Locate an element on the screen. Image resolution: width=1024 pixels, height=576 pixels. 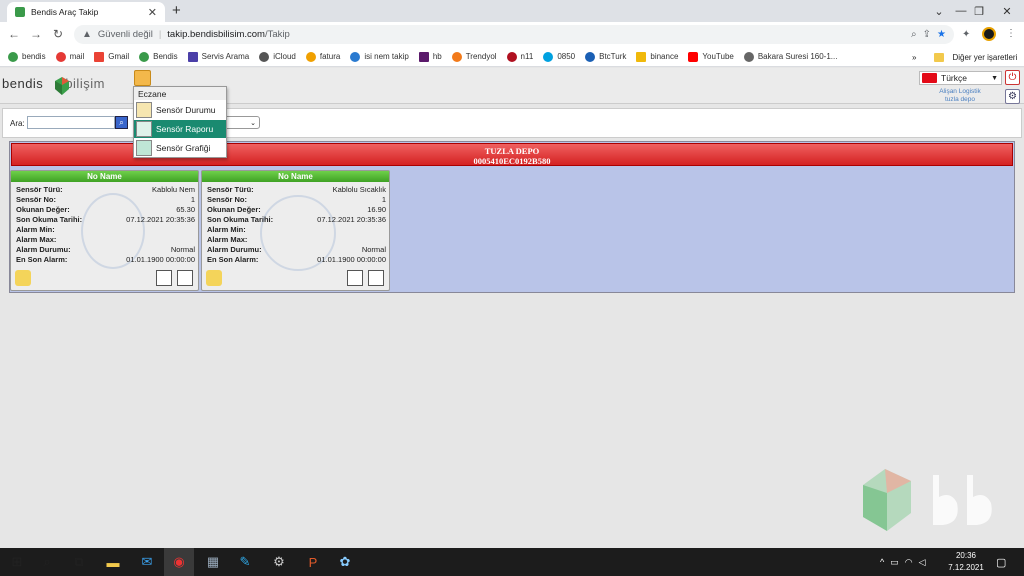
field-label: Alarm Min: is located at coordinates (35, 229).